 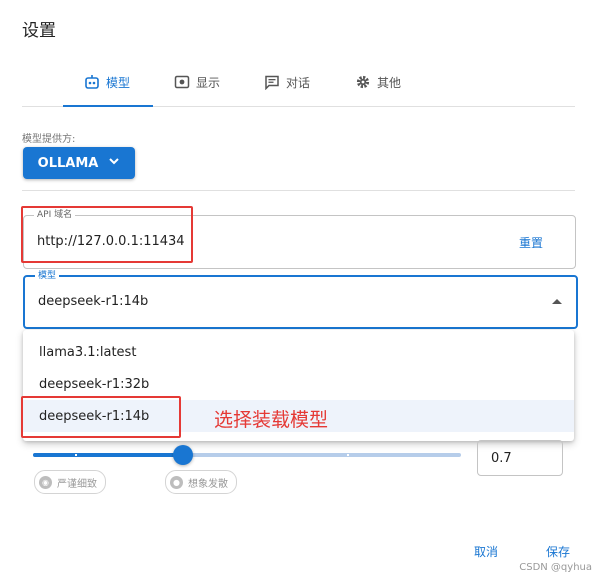 I want to click on slider-thumb, so click(x=182, y=455).